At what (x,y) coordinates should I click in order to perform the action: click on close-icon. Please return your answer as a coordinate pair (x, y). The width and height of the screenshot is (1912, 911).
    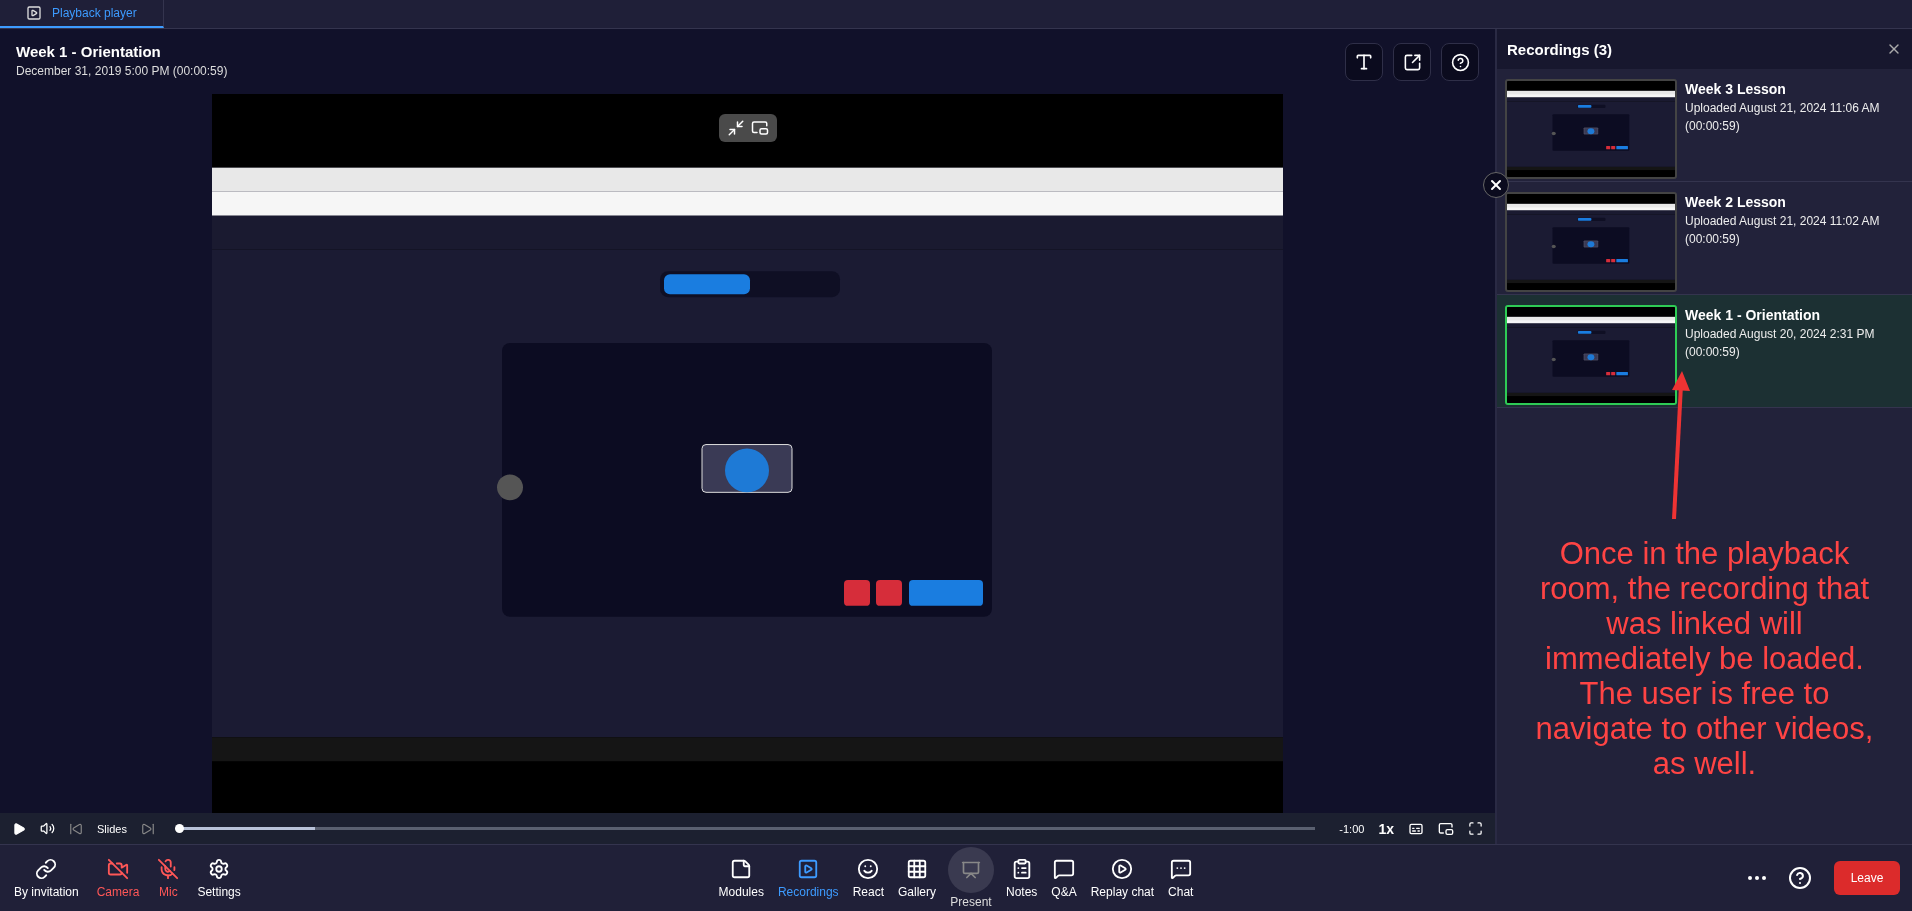
    Looking at the image, I should click on (1496, 185).